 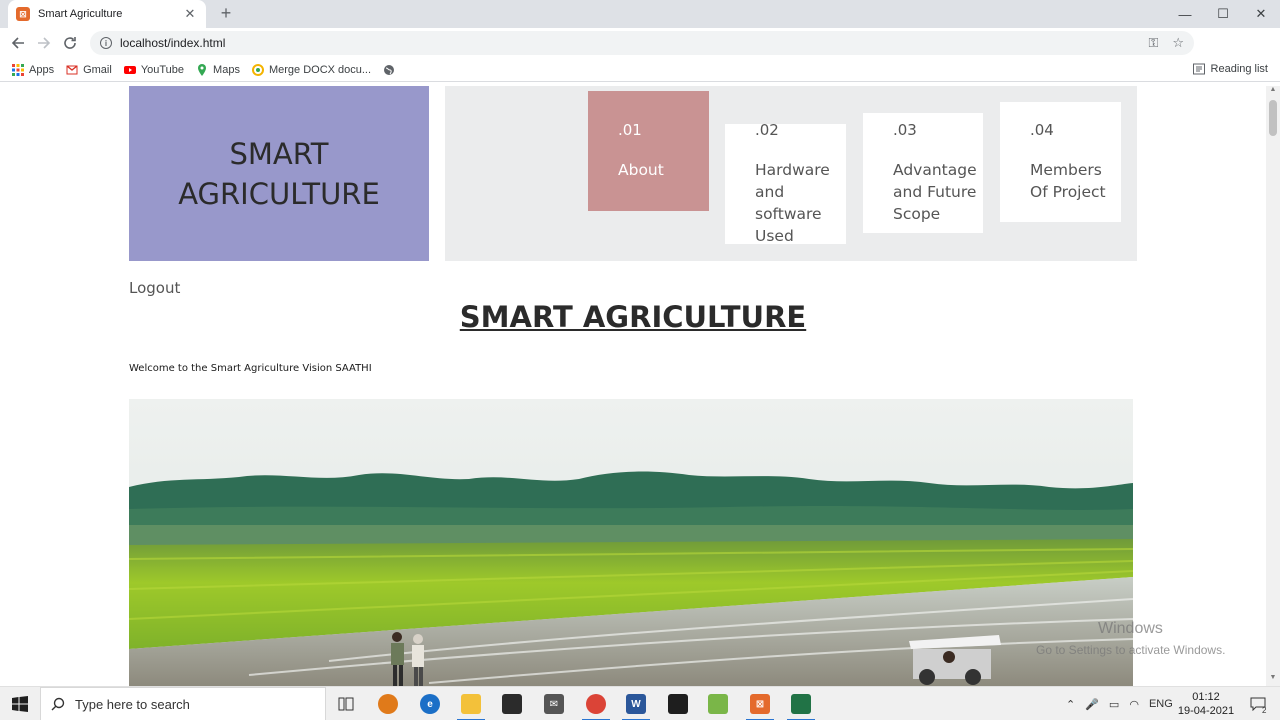 I want to click on apps-grid-icon, so click(x=18, y=69).